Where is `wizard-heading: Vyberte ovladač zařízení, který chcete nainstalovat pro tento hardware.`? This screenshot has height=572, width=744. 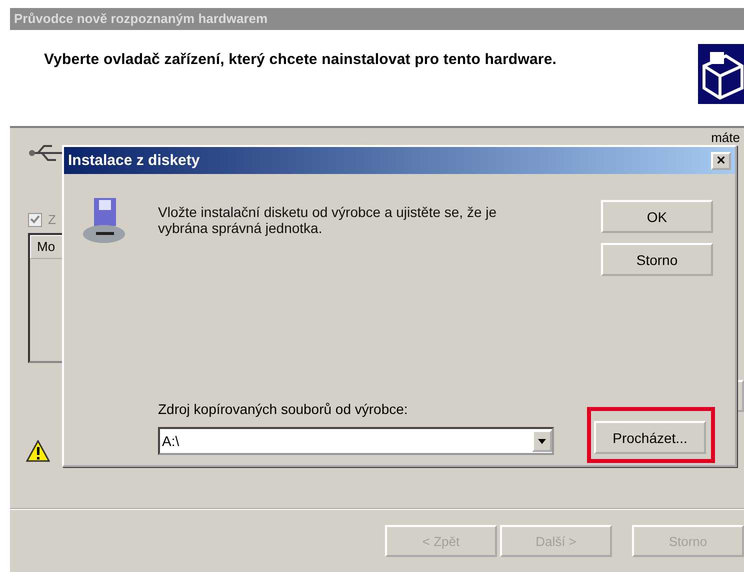 wizard-heading: Vyberte ovladač zařízení, který chcete nainstalovat pro tento hardware. is located at coordinates (300, 59).